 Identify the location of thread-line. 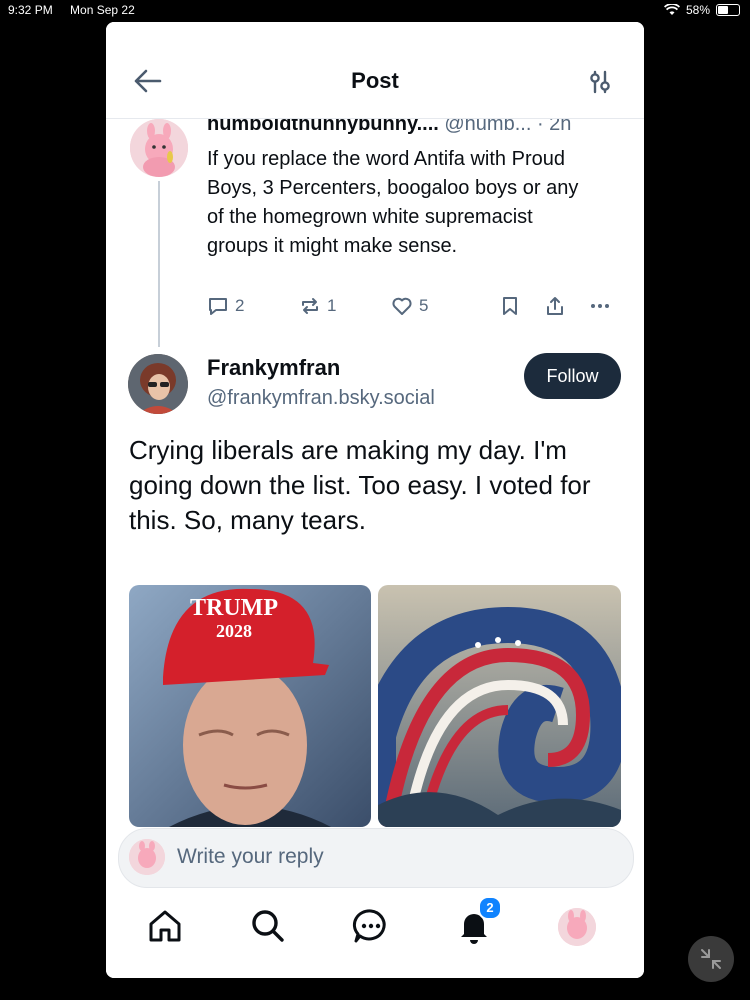
(159, 264).